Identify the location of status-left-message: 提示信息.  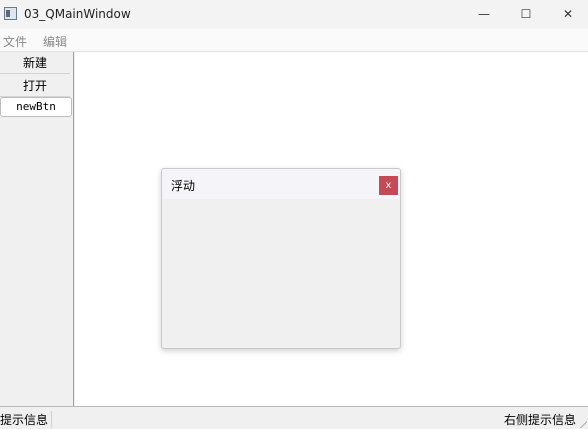
(26, 419).